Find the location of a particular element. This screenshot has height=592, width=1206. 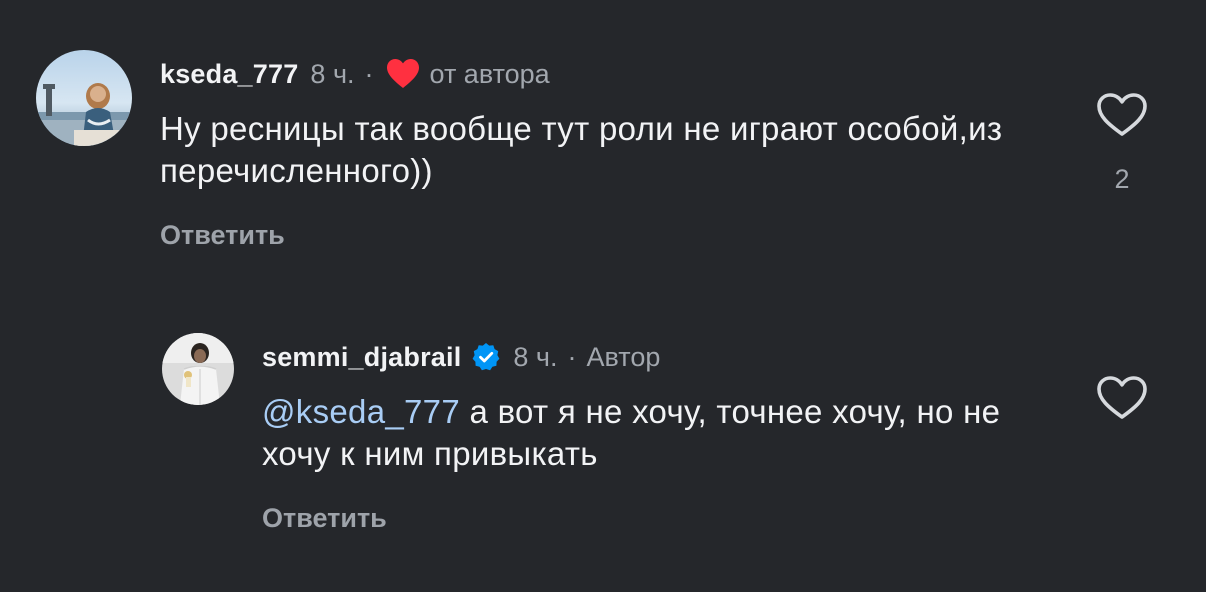

heart-filled-icon is located at coordinates (403, 74).